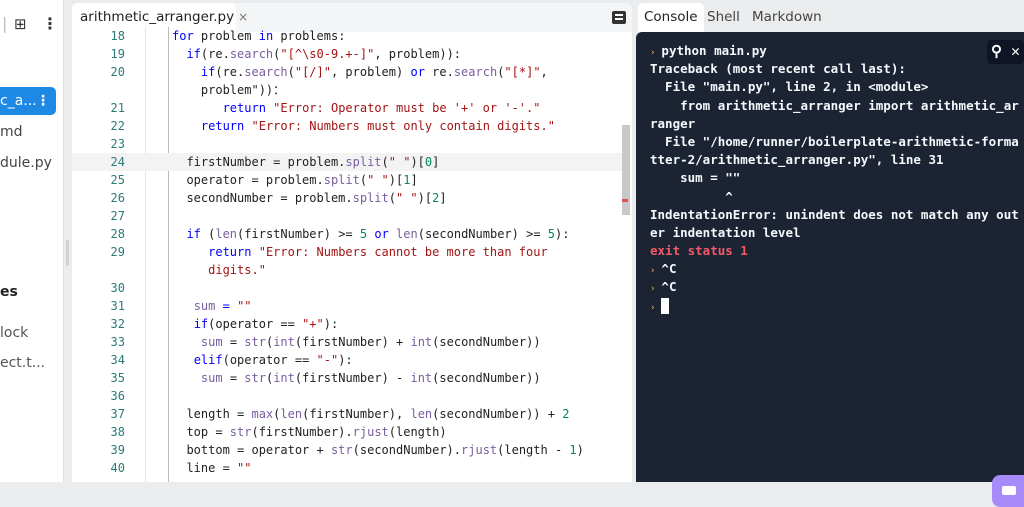 This screenshot has height=507, width=1024. Describe the element at coordinates (117, 216) in the screenshot. I see `line-number: 27` at that location.